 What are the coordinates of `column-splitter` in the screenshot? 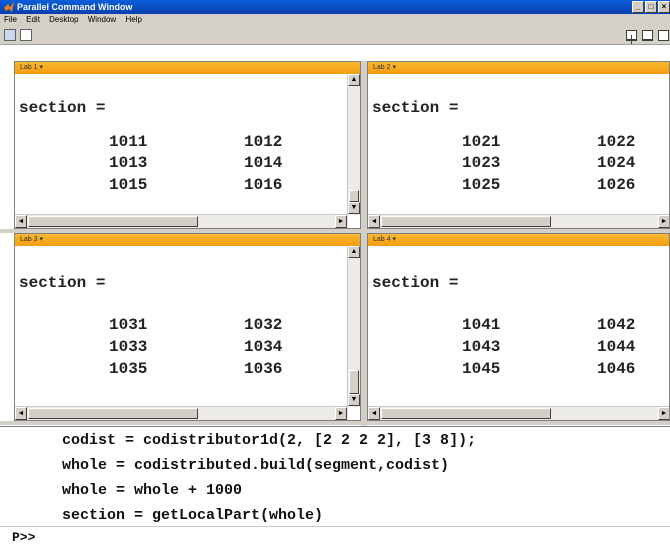 It's located at (364, 243).